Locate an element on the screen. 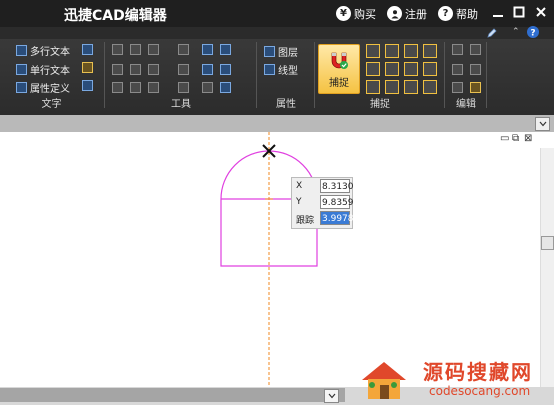 This screenshot has width=554, height=405. delete-icon is located at coordinates (475, 49).